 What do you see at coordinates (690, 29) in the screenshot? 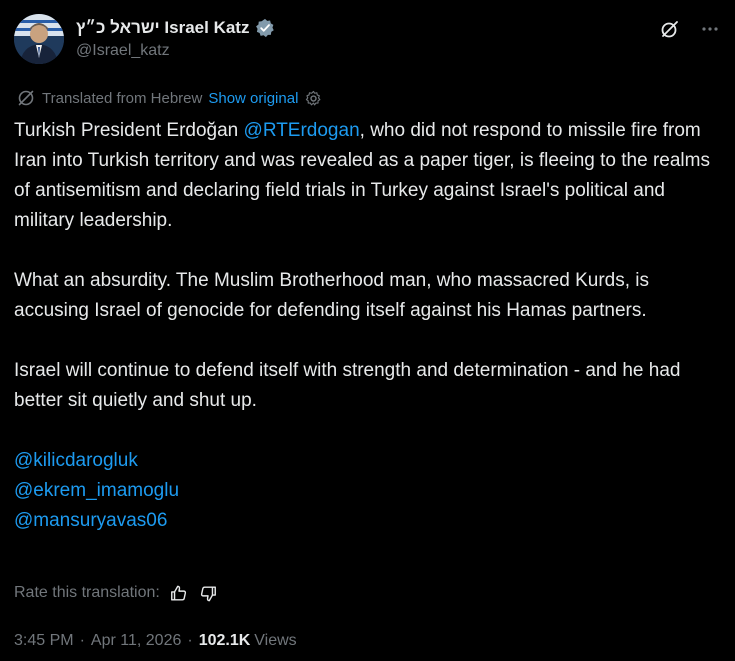
I see `header-actions` at bounding box center [690, 29].